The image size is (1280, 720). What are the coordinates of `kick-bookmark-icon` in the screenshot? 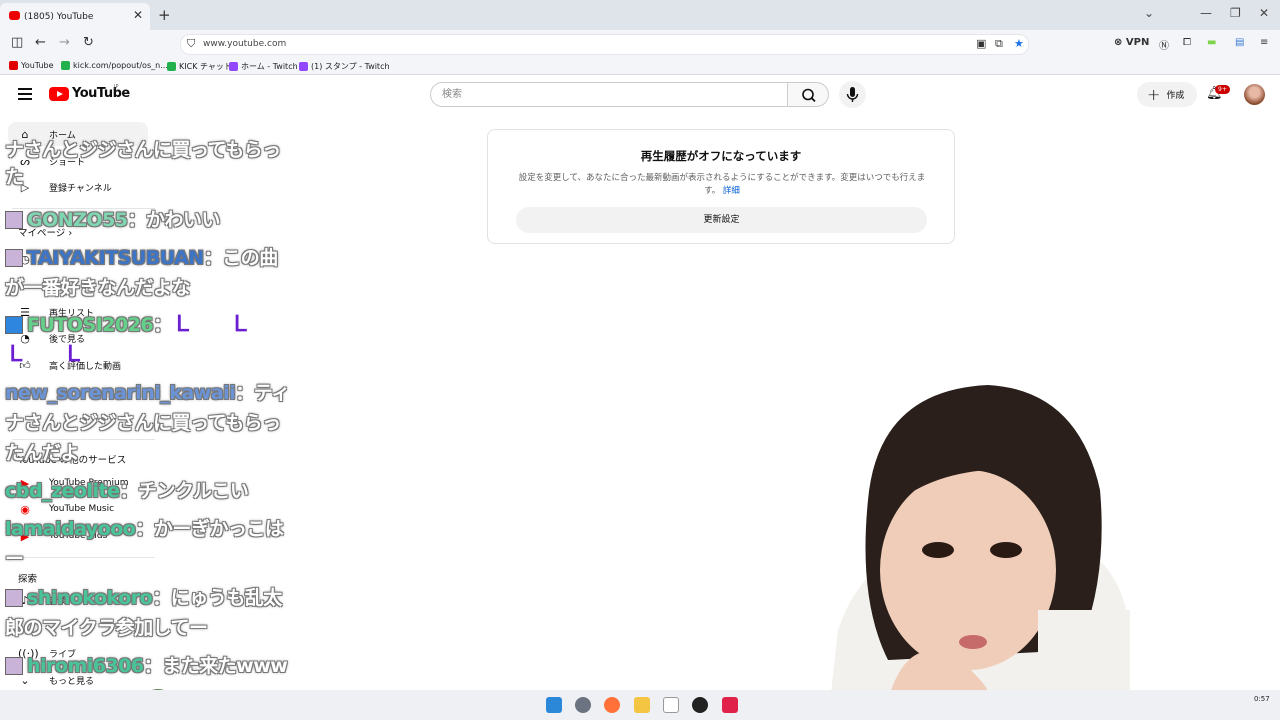 It's located at (65, 65).